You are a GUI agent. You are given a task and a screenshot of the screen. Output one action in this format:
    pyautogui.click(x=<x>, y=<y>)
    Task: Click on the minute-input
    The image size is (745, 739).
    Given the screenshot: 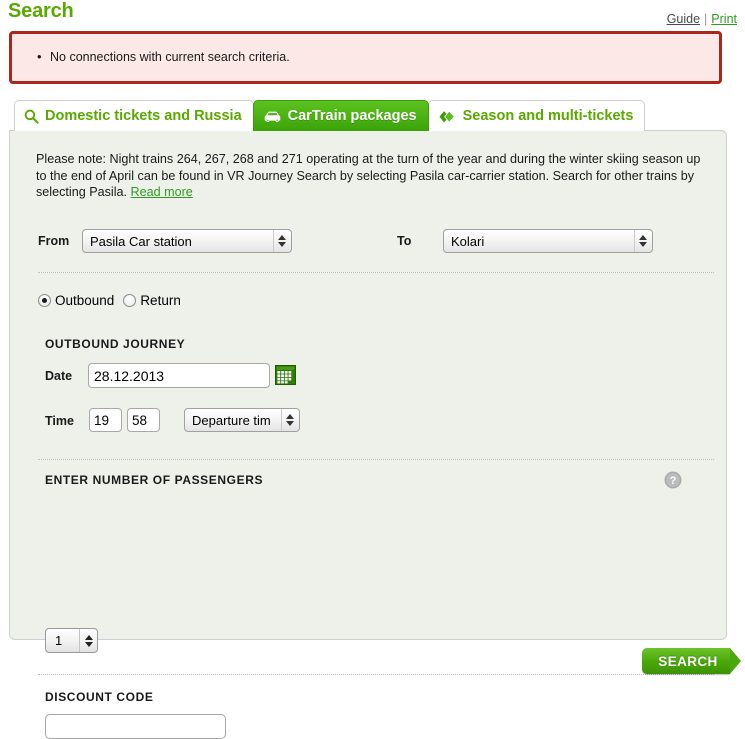 What is the action you would take?
    pyautogui.click(x=143, y=420)
    